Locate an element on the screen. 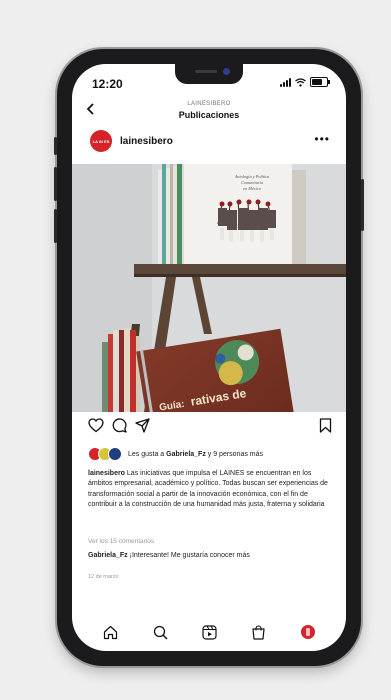 The width and height of the screenshot is (391, 700). comment-username: Gabriela_Fz is located at coordinates (108, 555).